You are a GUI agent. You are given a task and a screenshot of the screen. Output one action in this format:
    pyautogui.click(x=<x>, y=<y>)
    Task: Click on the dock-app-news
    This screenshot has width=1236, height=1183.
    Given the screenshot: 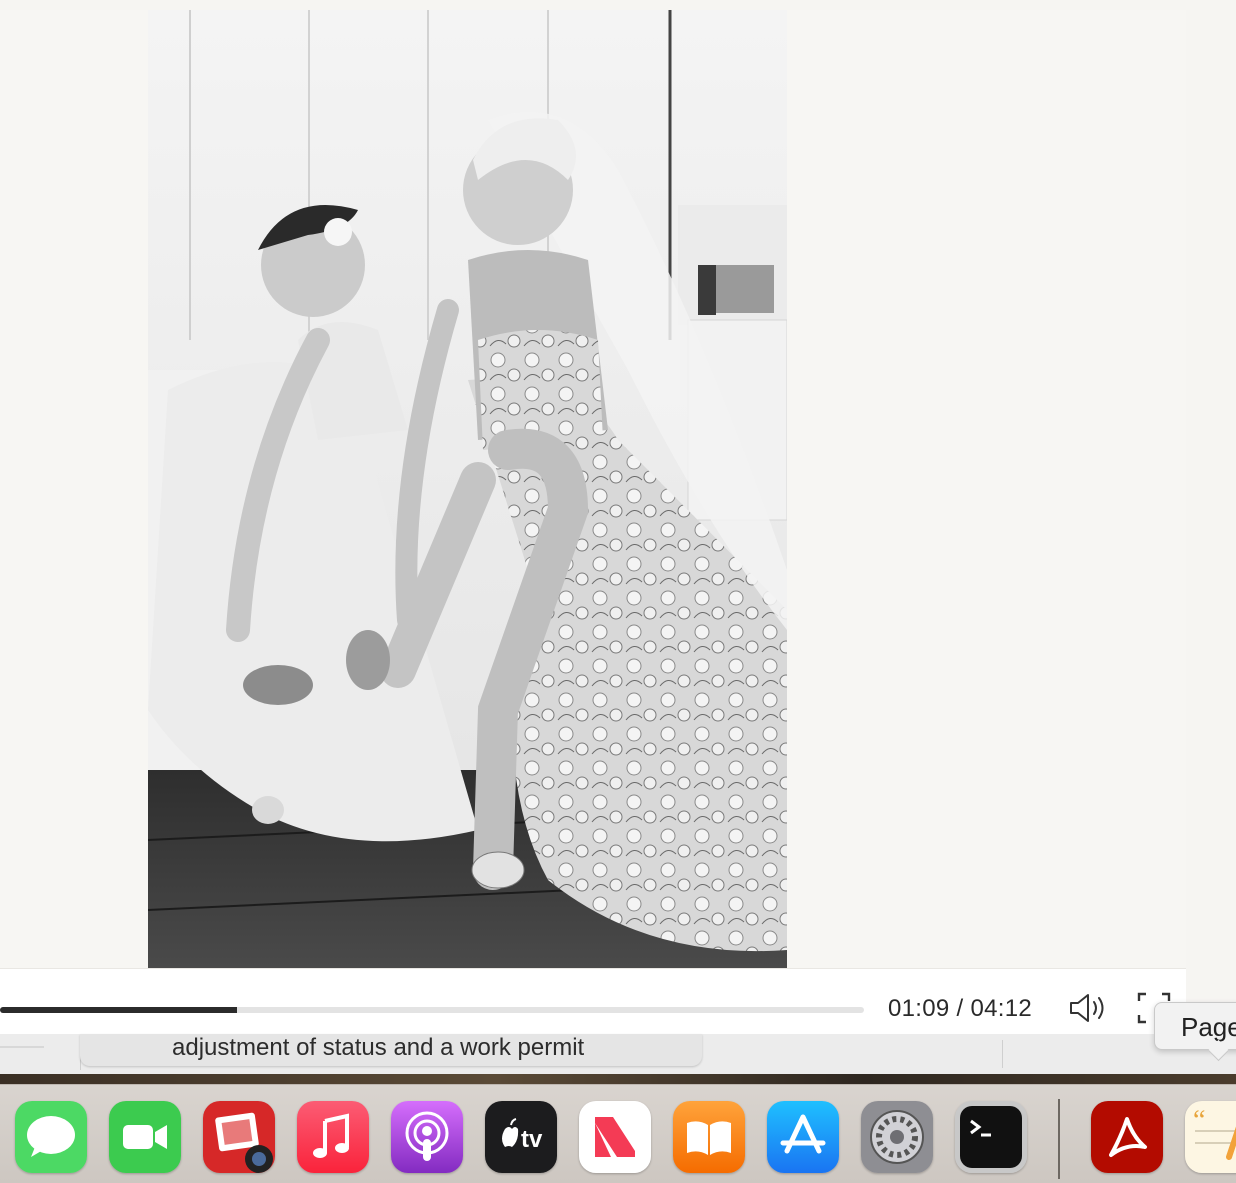 What is the action you would take?
    pyautogui.click(x=615, y=1137)
    